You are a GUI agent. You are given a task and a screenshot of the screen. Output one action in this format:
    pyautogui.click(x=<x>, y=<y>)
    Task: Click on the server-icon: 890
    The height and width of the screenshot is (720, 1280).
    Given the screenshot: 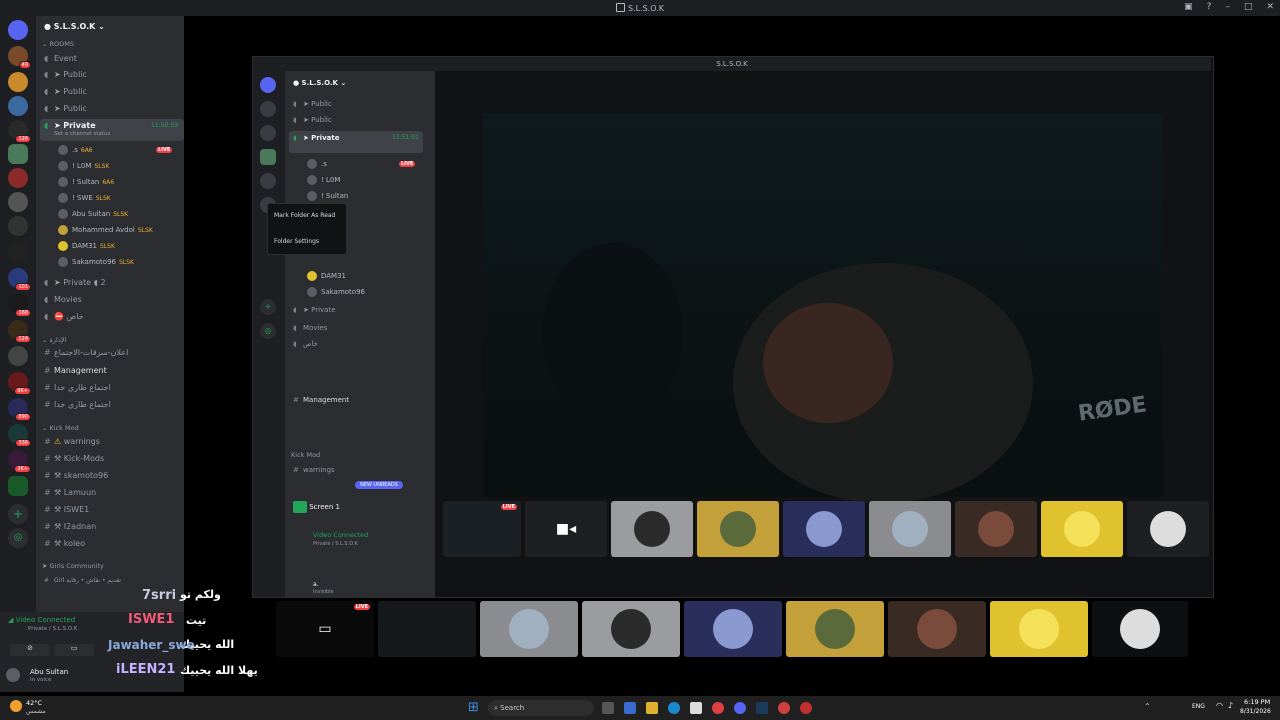 What is the action you would take?
    pyautogui.click(x=19, y=409)
    